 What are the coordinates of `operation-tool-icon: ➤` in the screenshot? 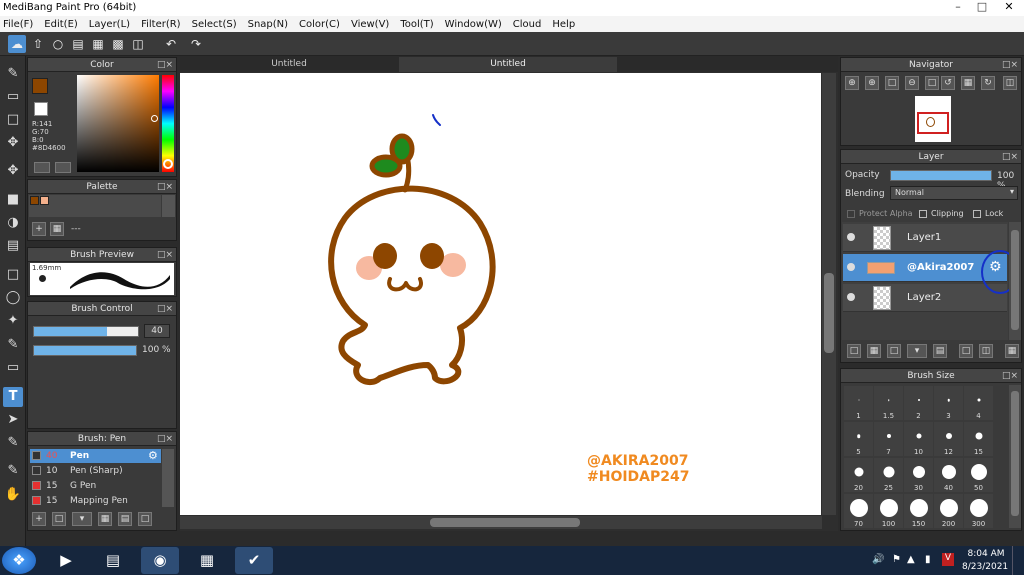 It's located at (13, 420).